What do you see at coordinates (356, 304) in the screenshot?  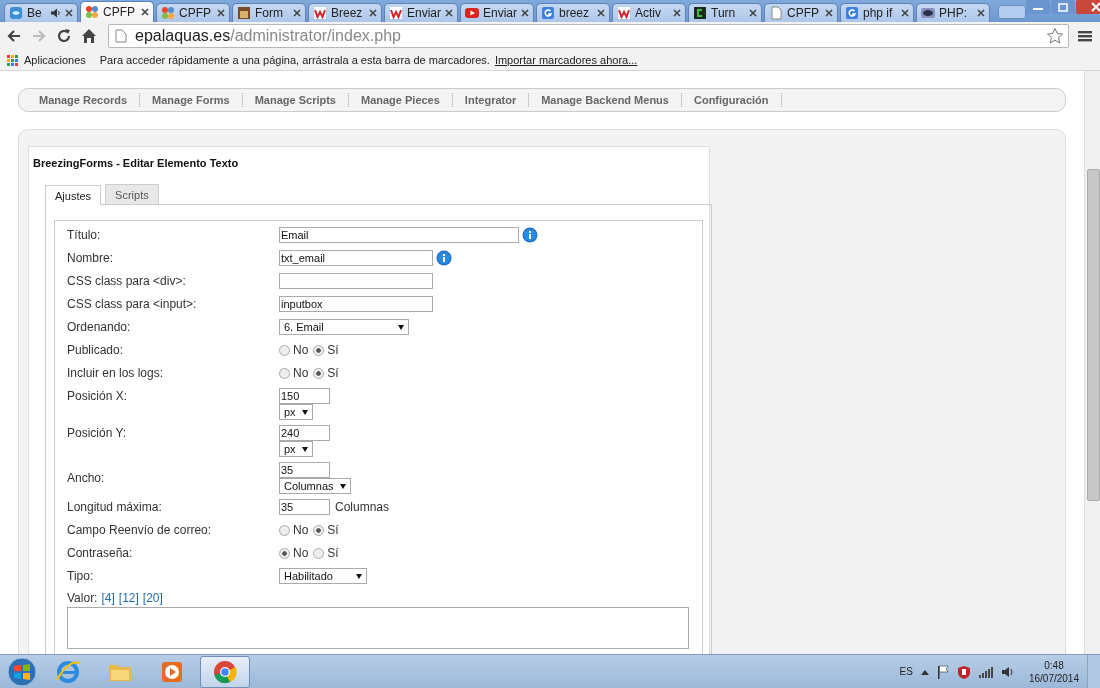 I see `input-field: inputbox` at bounding box center [356, 304].